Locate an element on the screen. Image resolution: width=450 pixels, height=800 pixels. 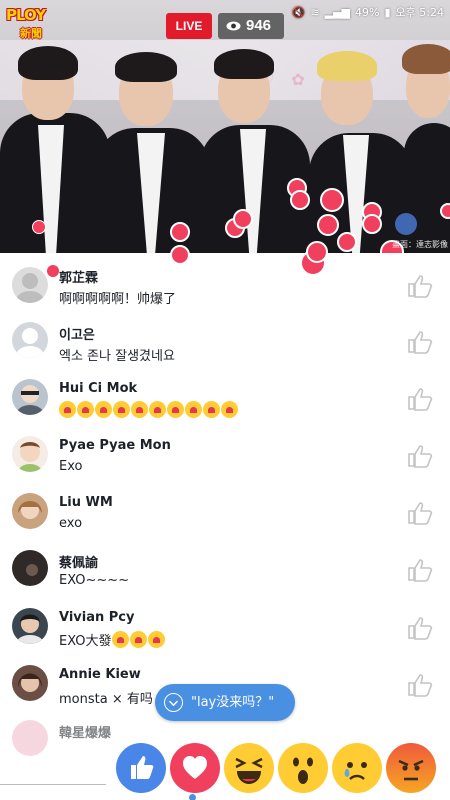
wifi-icon: ≋ is located at coordinates (315, 12).